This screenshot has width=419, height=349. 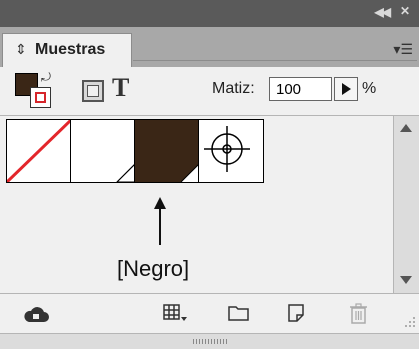 What do you see at coordinates (359, 314) in the screenshot?
I see `trash-icon` at bounding box center [359, 314].